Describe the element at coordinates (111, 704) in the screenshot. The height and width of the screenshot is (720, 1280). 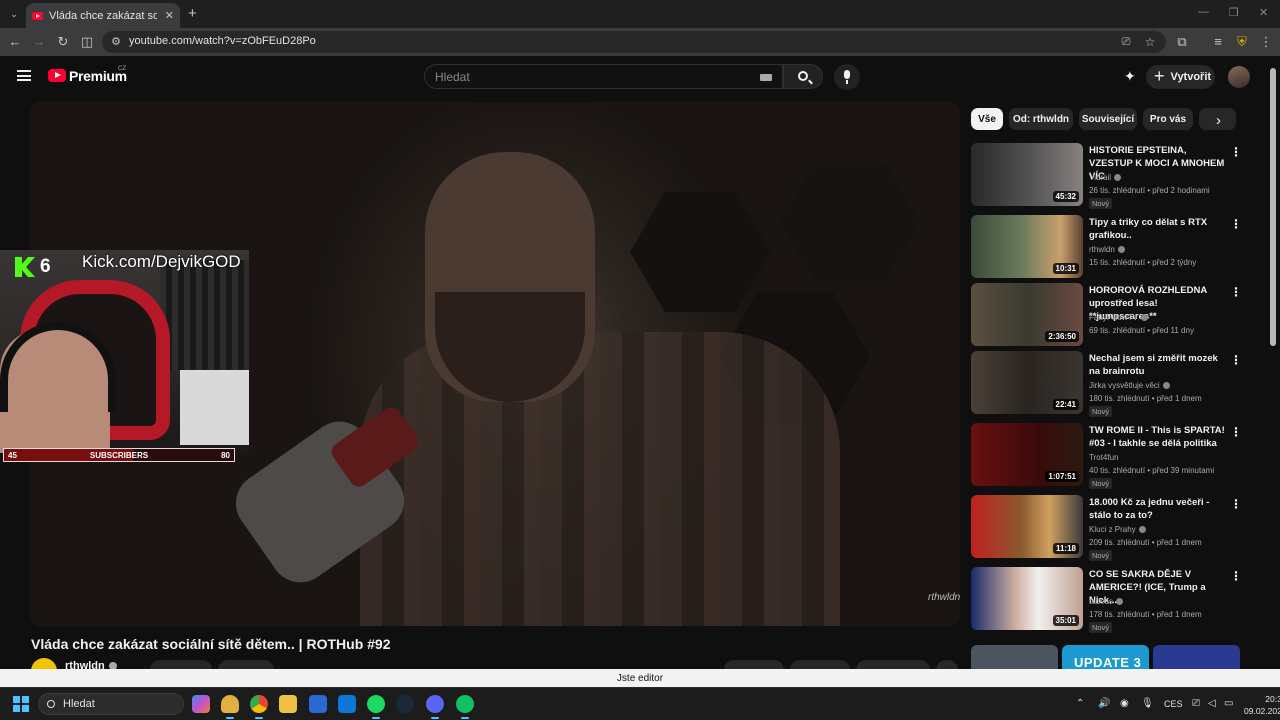
I see `taskbar-search: Hledat` at that location.